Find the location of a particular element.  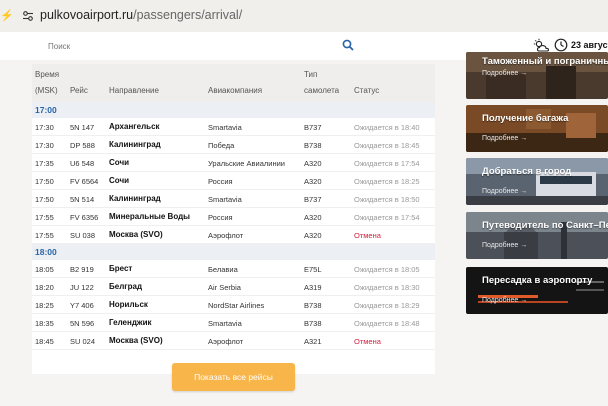

cell-status: Ожидается в 18:50 is located at coordinates (387, 199).